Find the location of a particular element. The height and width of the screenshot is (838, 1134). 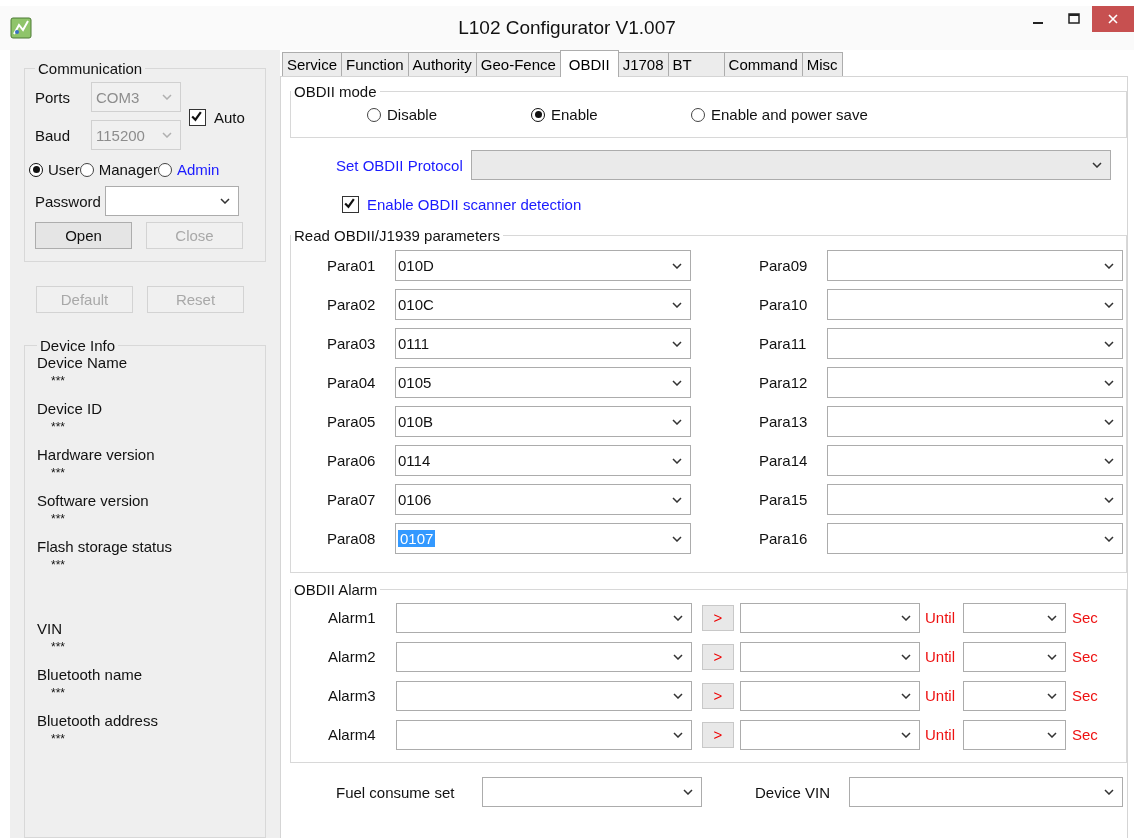

push-button: Open is located at coordinates (83, 235).